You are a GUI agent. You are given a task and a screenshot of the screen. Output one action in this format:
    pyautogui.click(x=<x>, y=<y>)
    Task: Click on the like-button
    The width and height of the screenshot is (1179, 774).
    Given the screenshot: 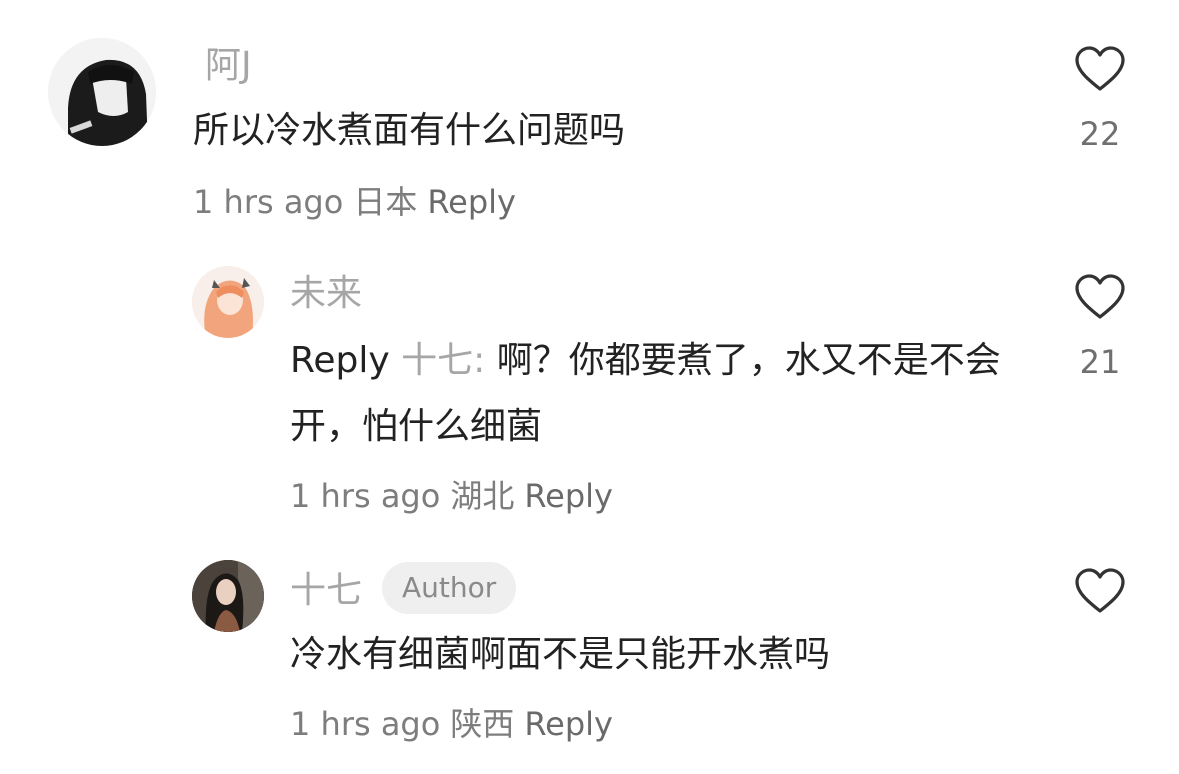 What is the action you would take?
    pyautogui.click(x=1100, y=602)
    